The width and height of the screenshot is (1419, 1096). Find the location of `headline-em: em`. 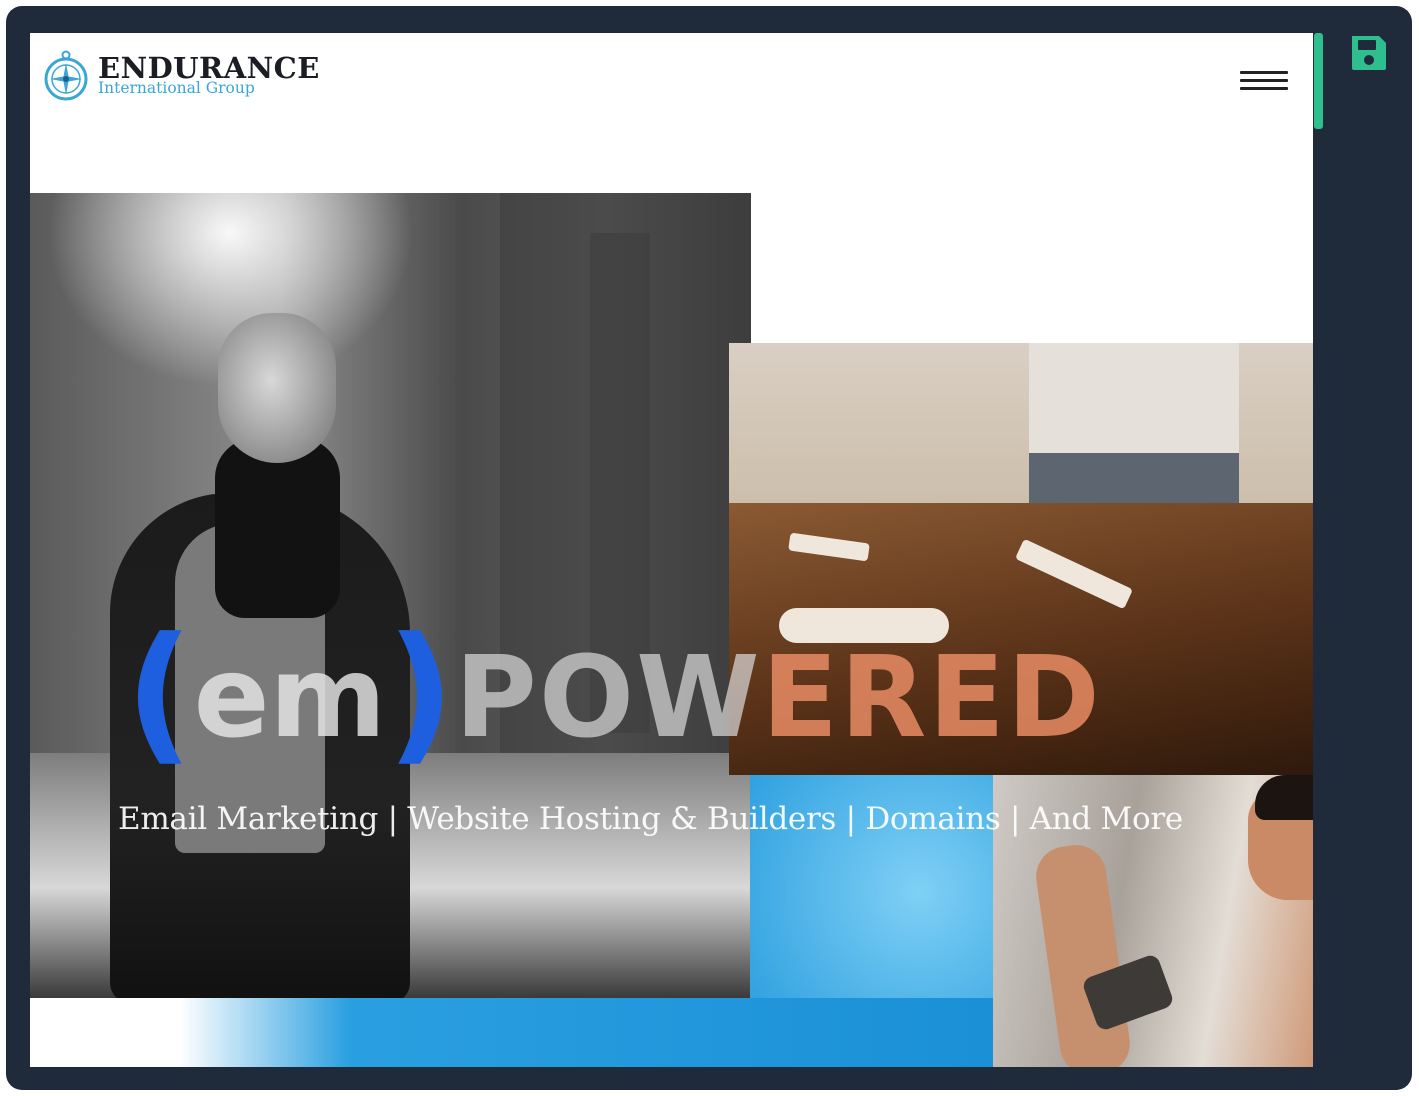

headline-em: em is located at coordinates (290, 698).